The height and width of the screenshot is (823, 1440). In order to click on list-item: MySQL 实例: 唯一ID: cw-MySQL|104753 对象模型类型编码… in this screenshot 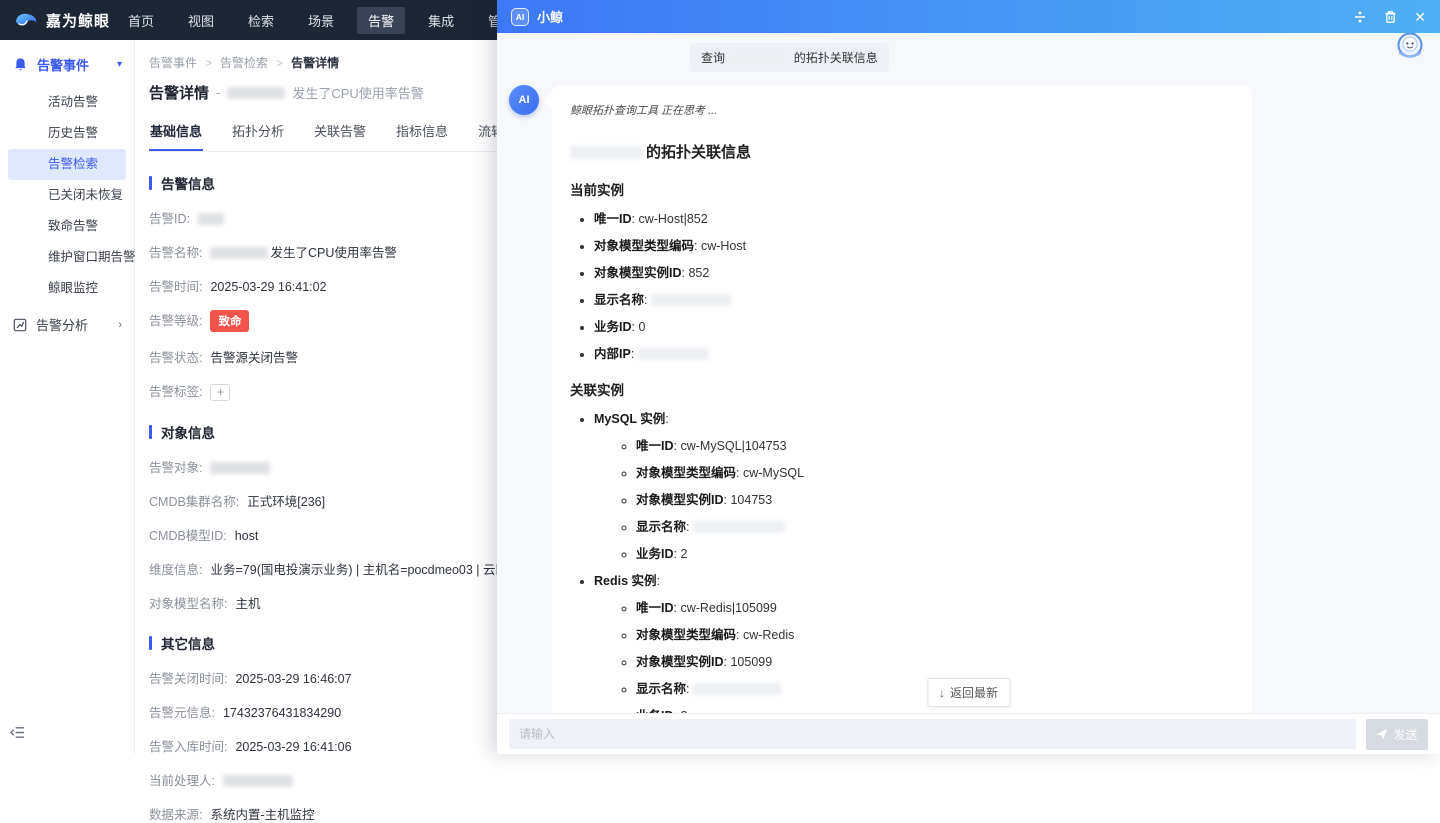, I will do `click(911, 485)`.